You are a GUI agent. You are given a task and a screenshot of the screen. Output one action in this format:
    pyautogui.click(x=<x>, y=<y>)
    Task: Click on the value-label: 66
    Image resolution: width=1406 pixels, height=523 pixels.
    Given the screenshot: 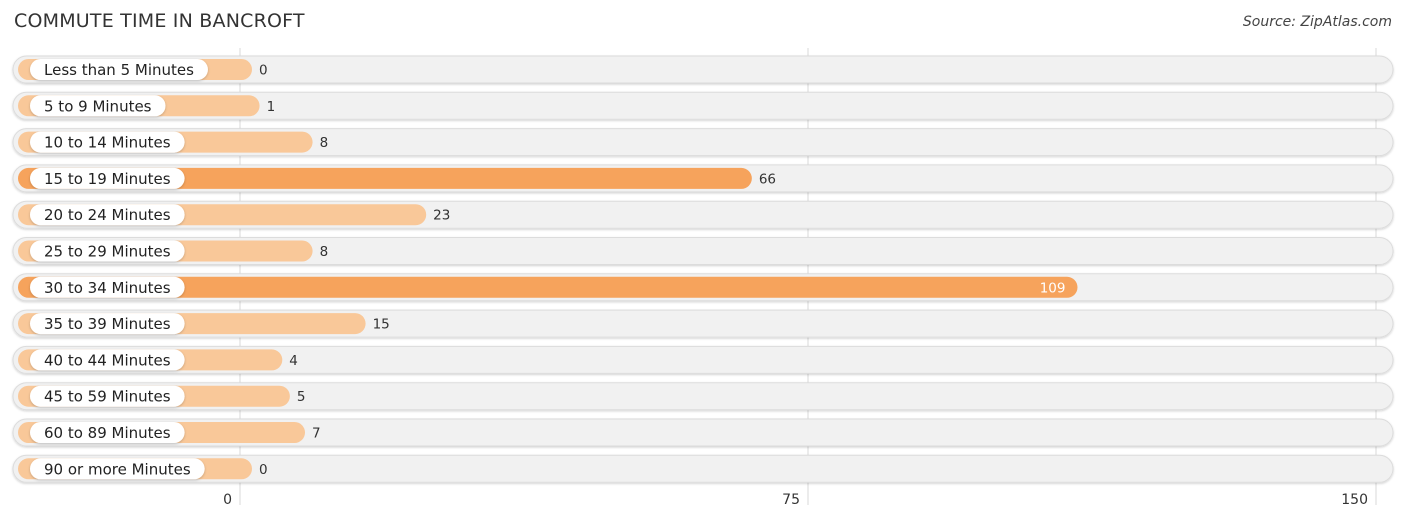 What is the action you would take?
    pyautogui.click(x=767, y=179)
    